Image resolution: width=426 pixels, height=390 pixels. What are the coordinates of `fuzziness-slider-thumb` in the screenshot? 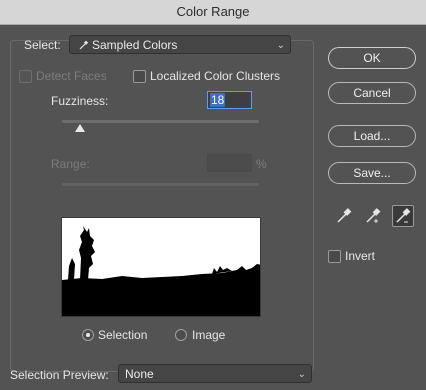 It's located at (79, 128).